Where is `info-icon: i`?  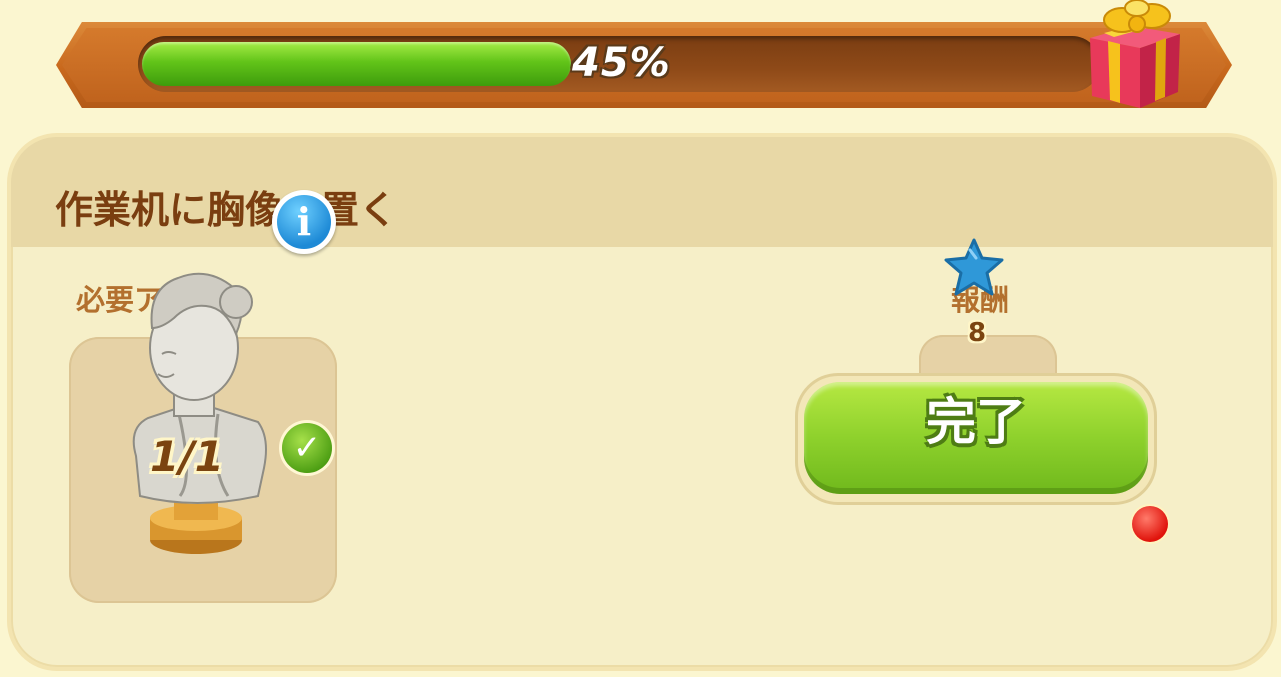
info-icon: i is located at coordinates (304, 222).